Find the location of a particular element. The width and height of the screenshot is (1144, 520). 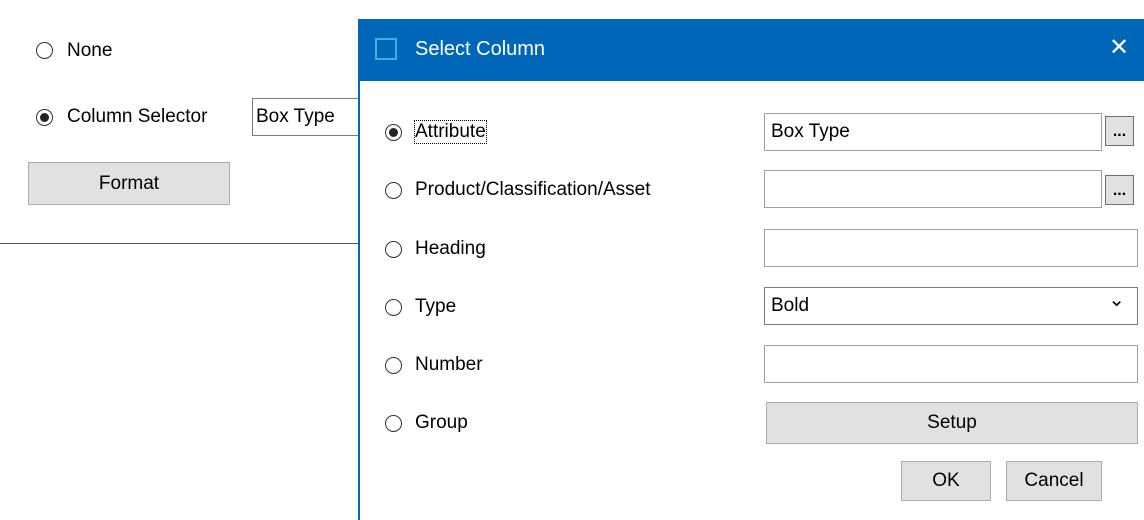

type-label: Type is located at coordinates (436, 306).